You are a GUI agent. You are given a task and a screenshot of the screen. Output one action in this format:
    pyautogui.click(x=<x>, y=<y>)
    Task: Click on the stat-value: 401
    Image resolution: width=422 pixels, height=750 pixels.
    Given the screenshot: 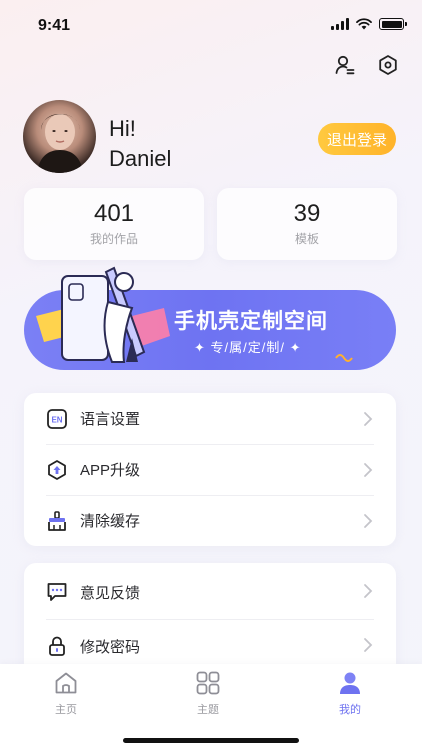 What is the action you would take?
    pyautogui.click(x=114, y=213)
    